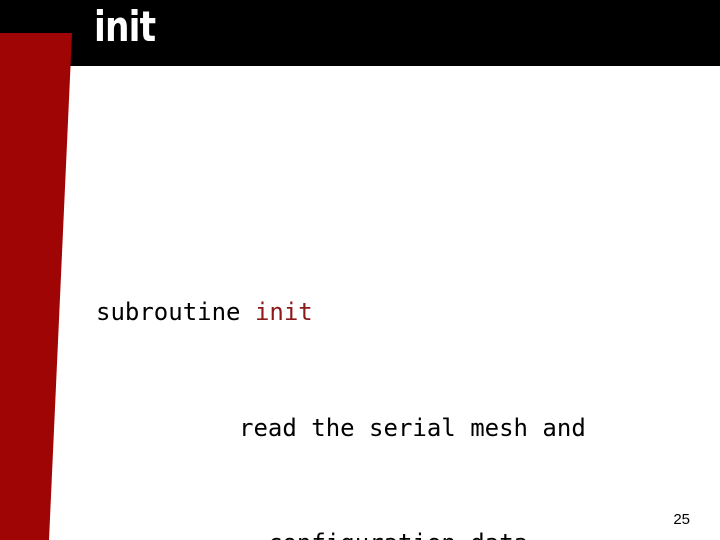  I want to click on code-line: configuration data, so click(396, 534).